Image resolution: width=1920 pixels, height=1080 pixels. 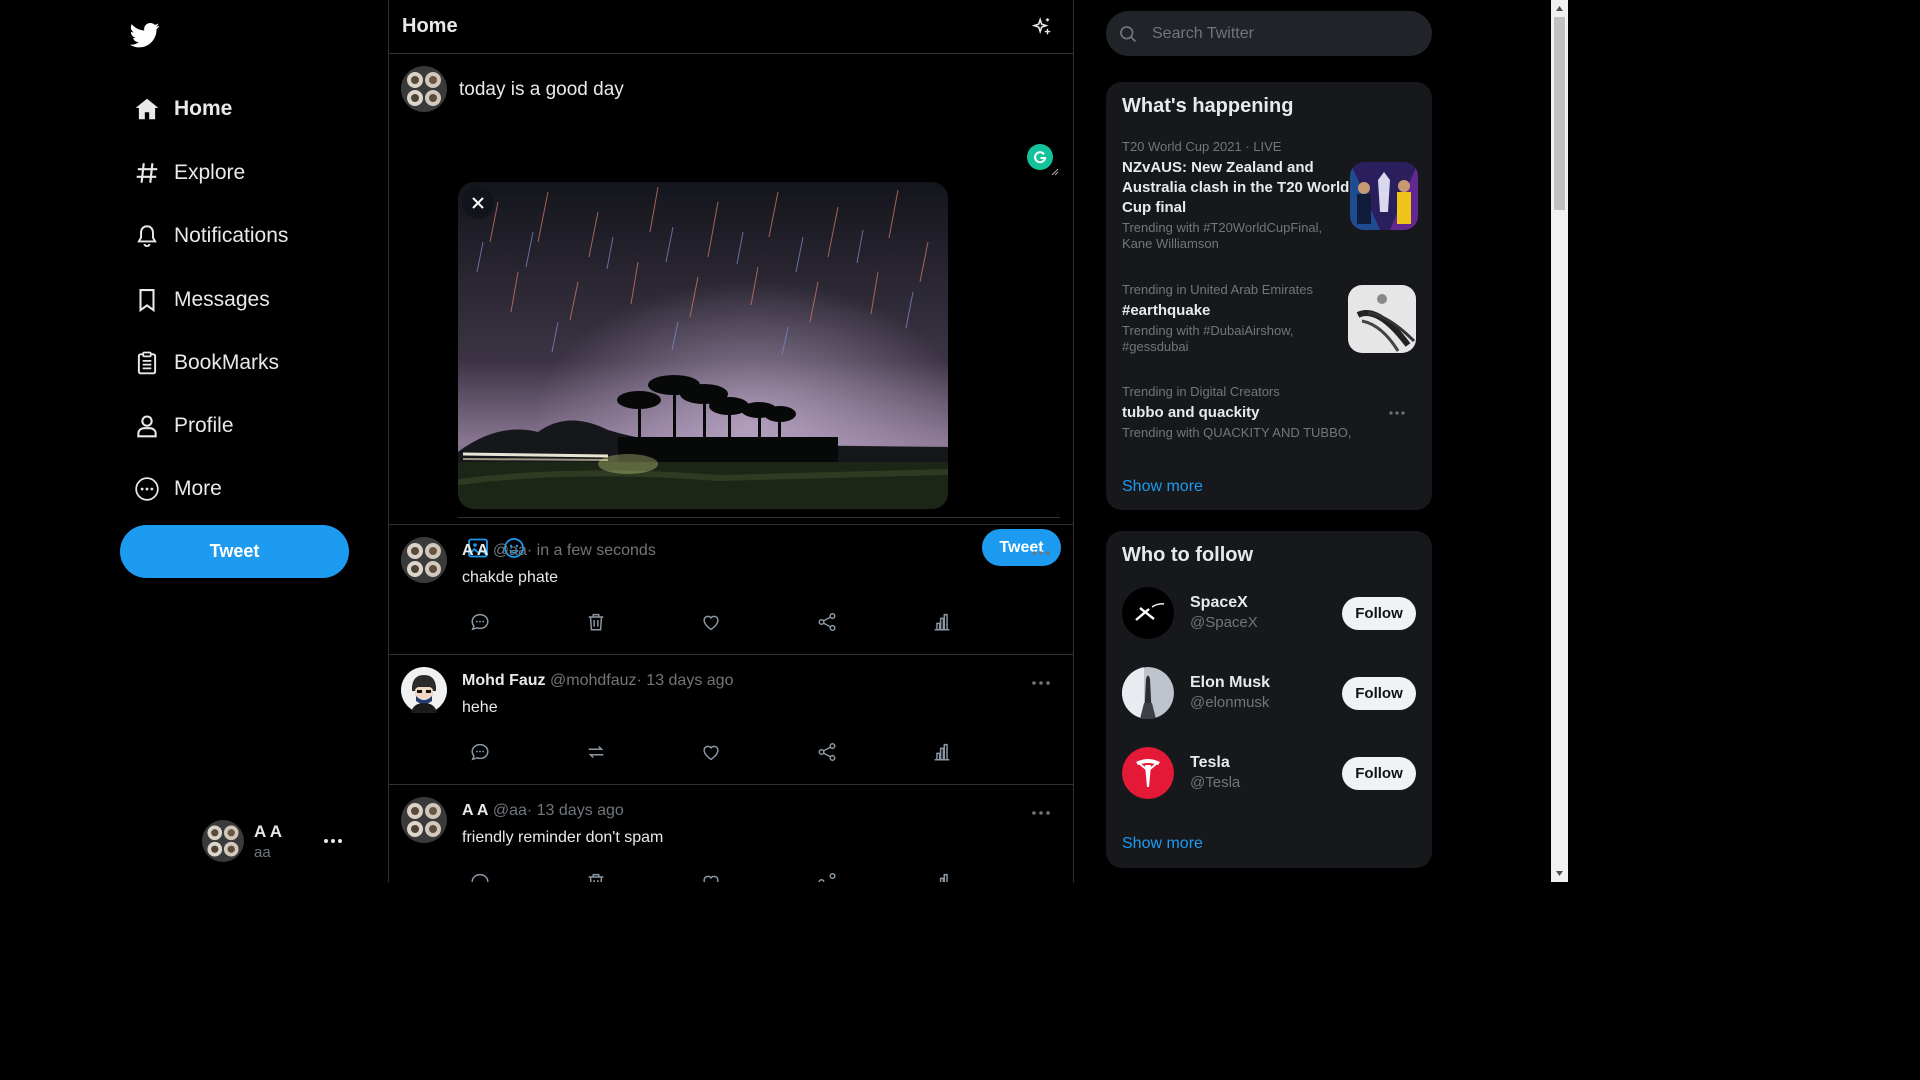 I want to click on scroll-down-icon, so click(x=1559, y=873).